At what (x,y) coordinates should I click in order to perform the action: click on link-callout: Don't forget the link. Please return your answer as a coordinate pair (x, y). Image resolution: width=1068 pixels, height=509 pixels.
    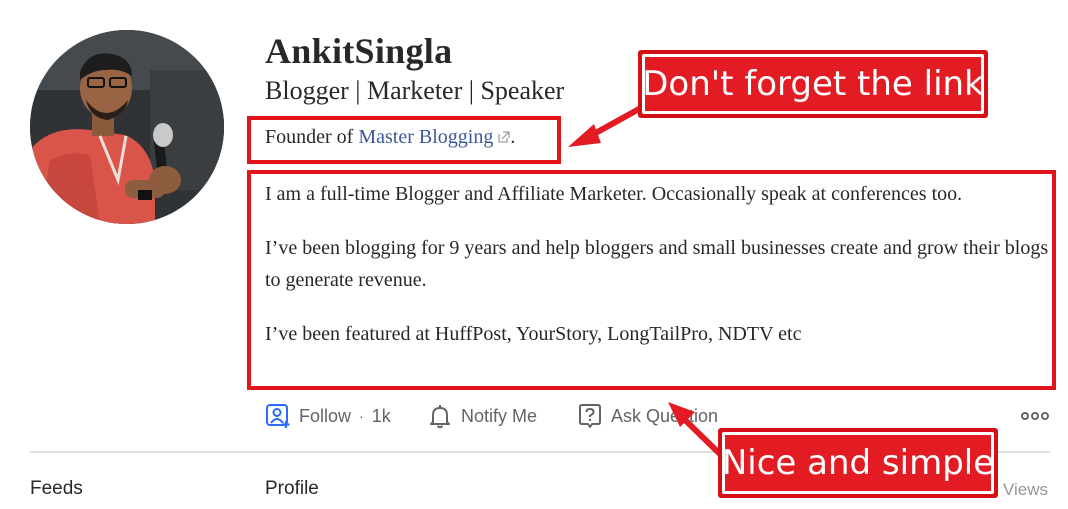
    Looking at the image, I should click on (813, 84).